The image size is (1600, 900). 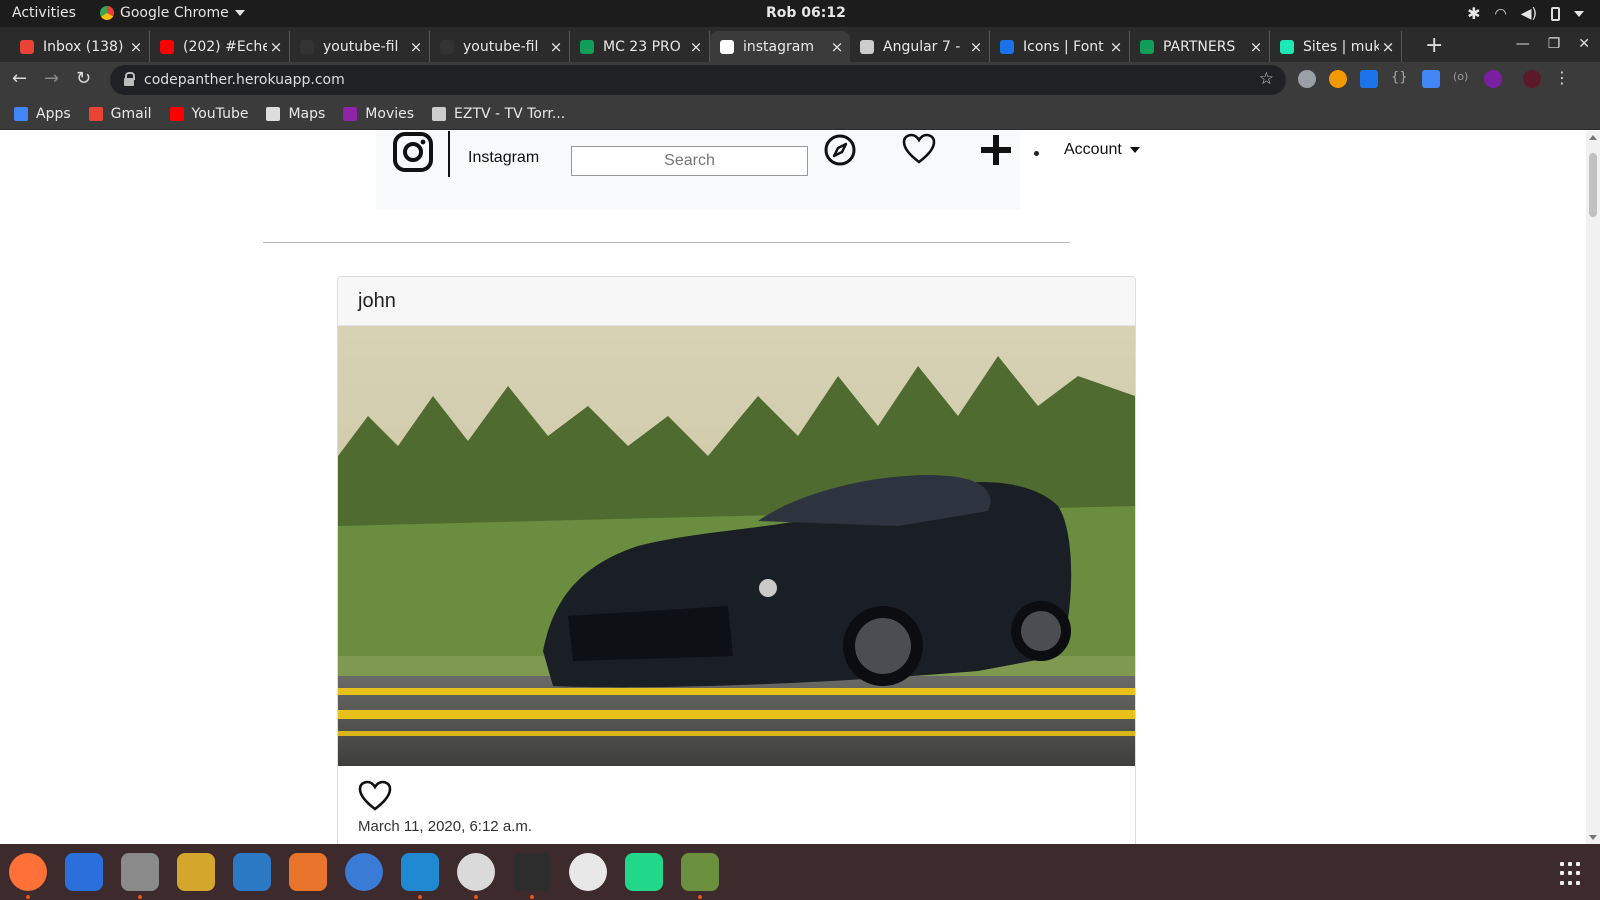 I want to click on translate-icon, so click(x=1431, y=79).